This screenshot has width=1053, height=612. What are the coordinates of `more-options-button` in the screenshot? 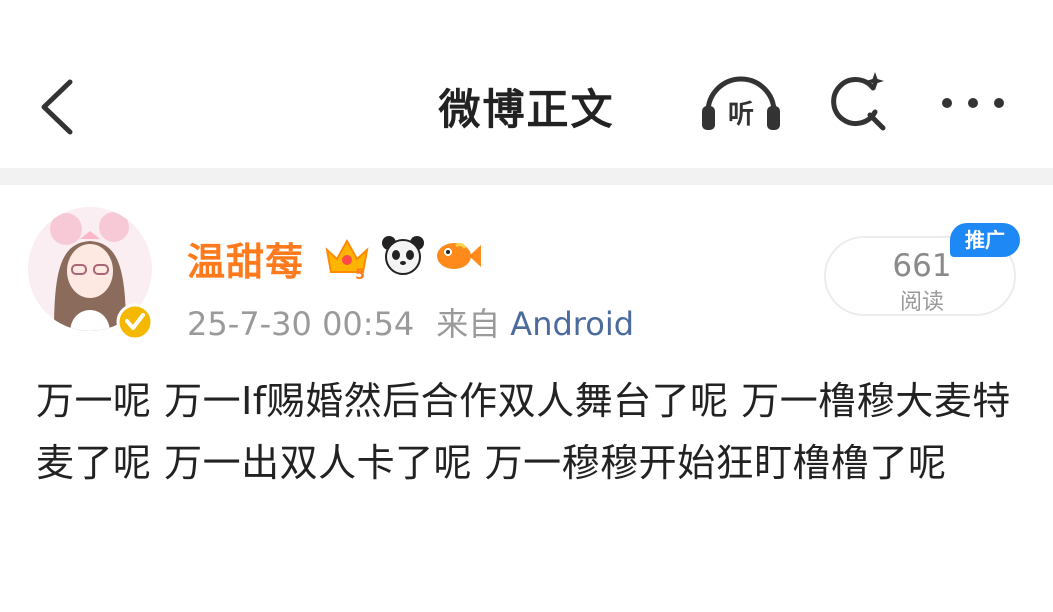 It's located at (975, 103).